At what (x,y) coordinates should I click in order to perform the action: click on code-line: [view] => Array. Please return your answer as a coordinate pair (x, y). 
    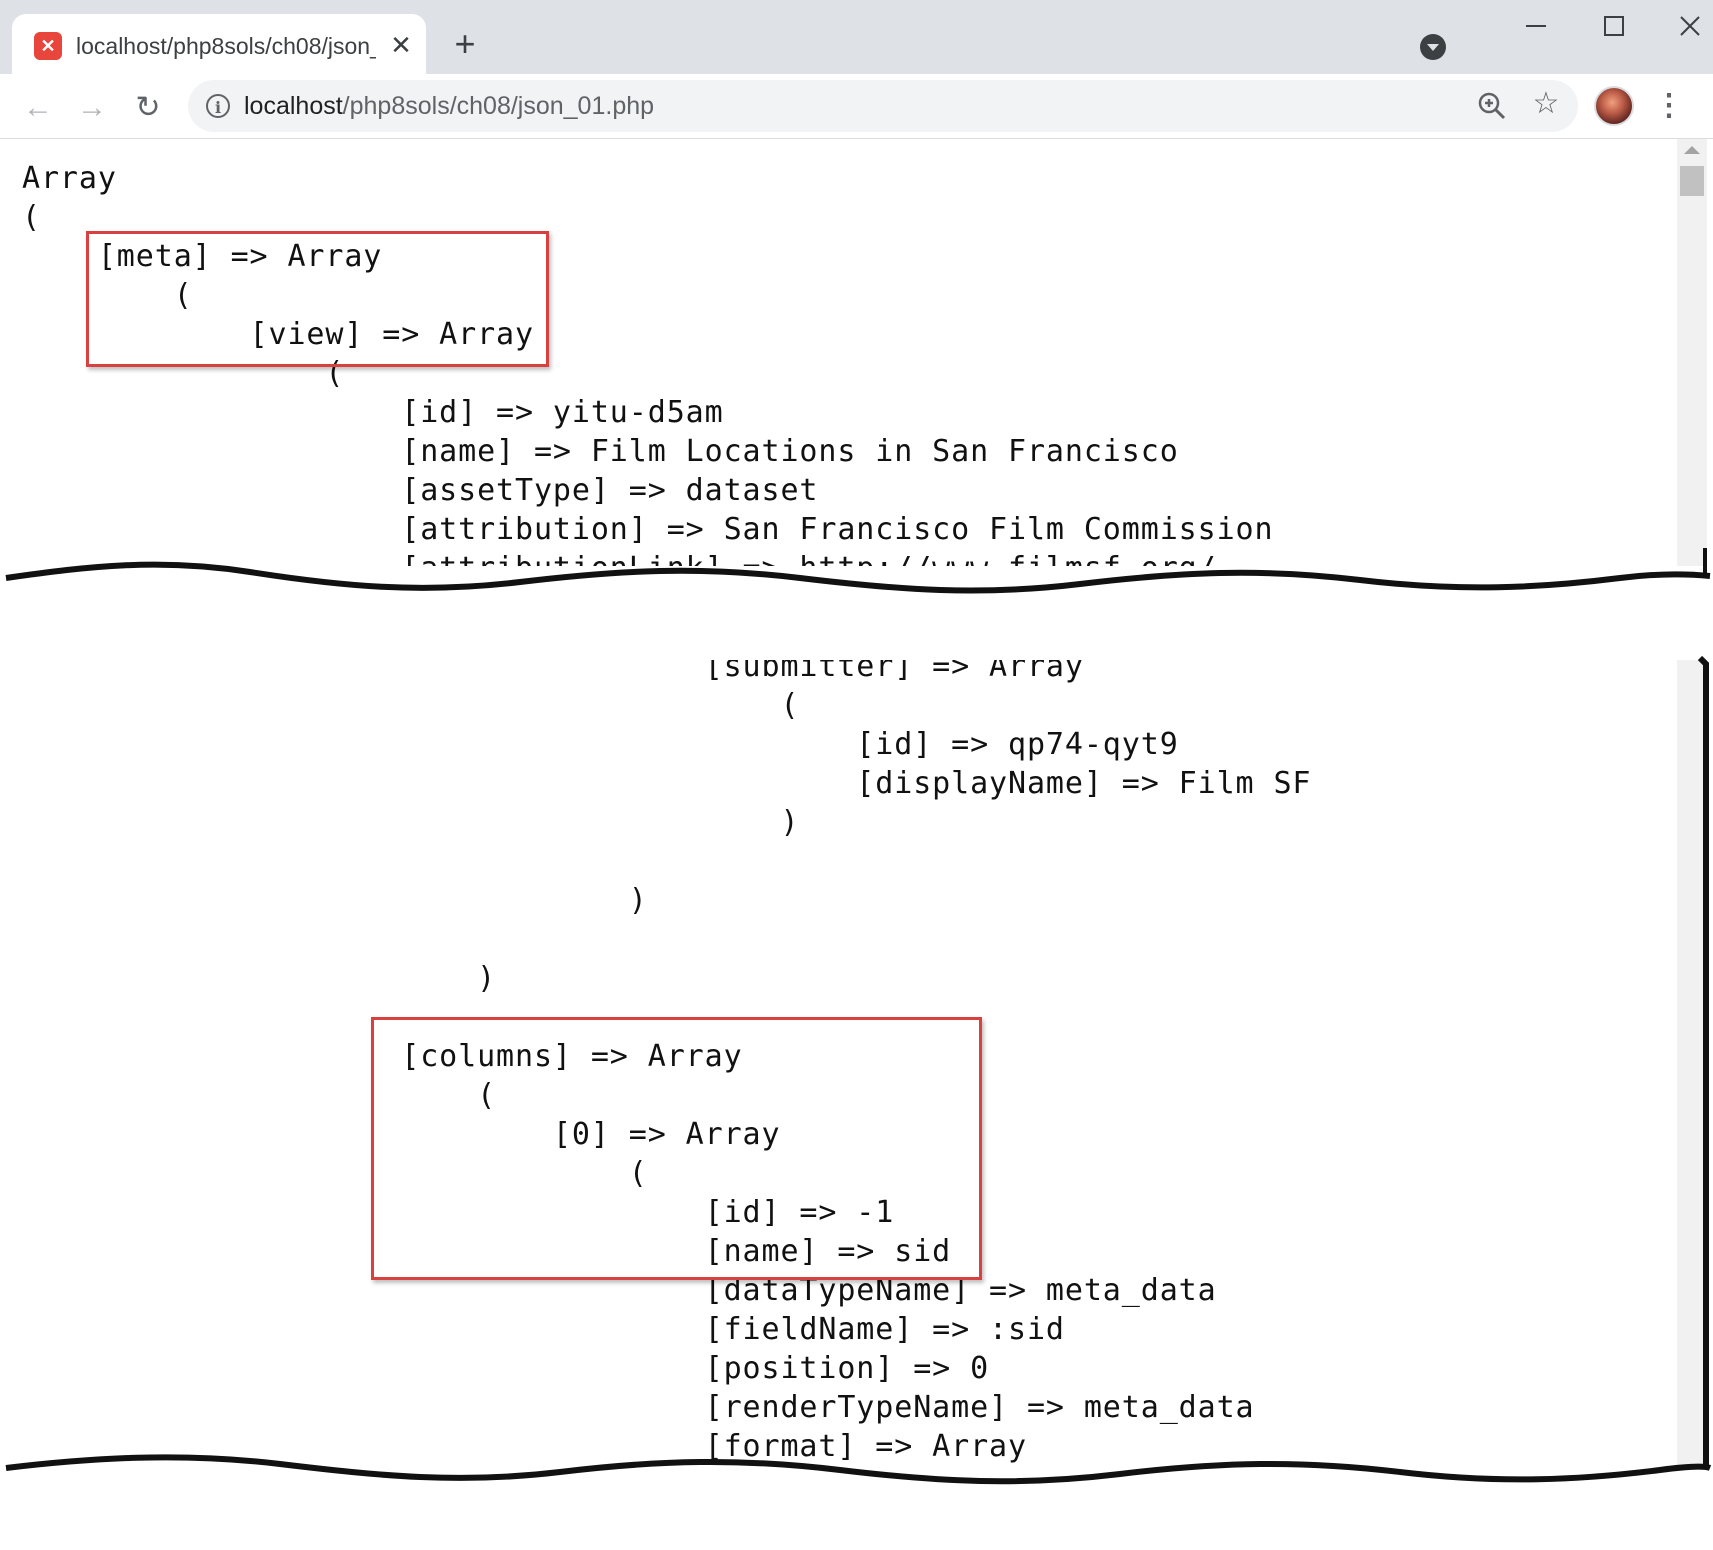
    Looking at the image, I should click on (278, 334).